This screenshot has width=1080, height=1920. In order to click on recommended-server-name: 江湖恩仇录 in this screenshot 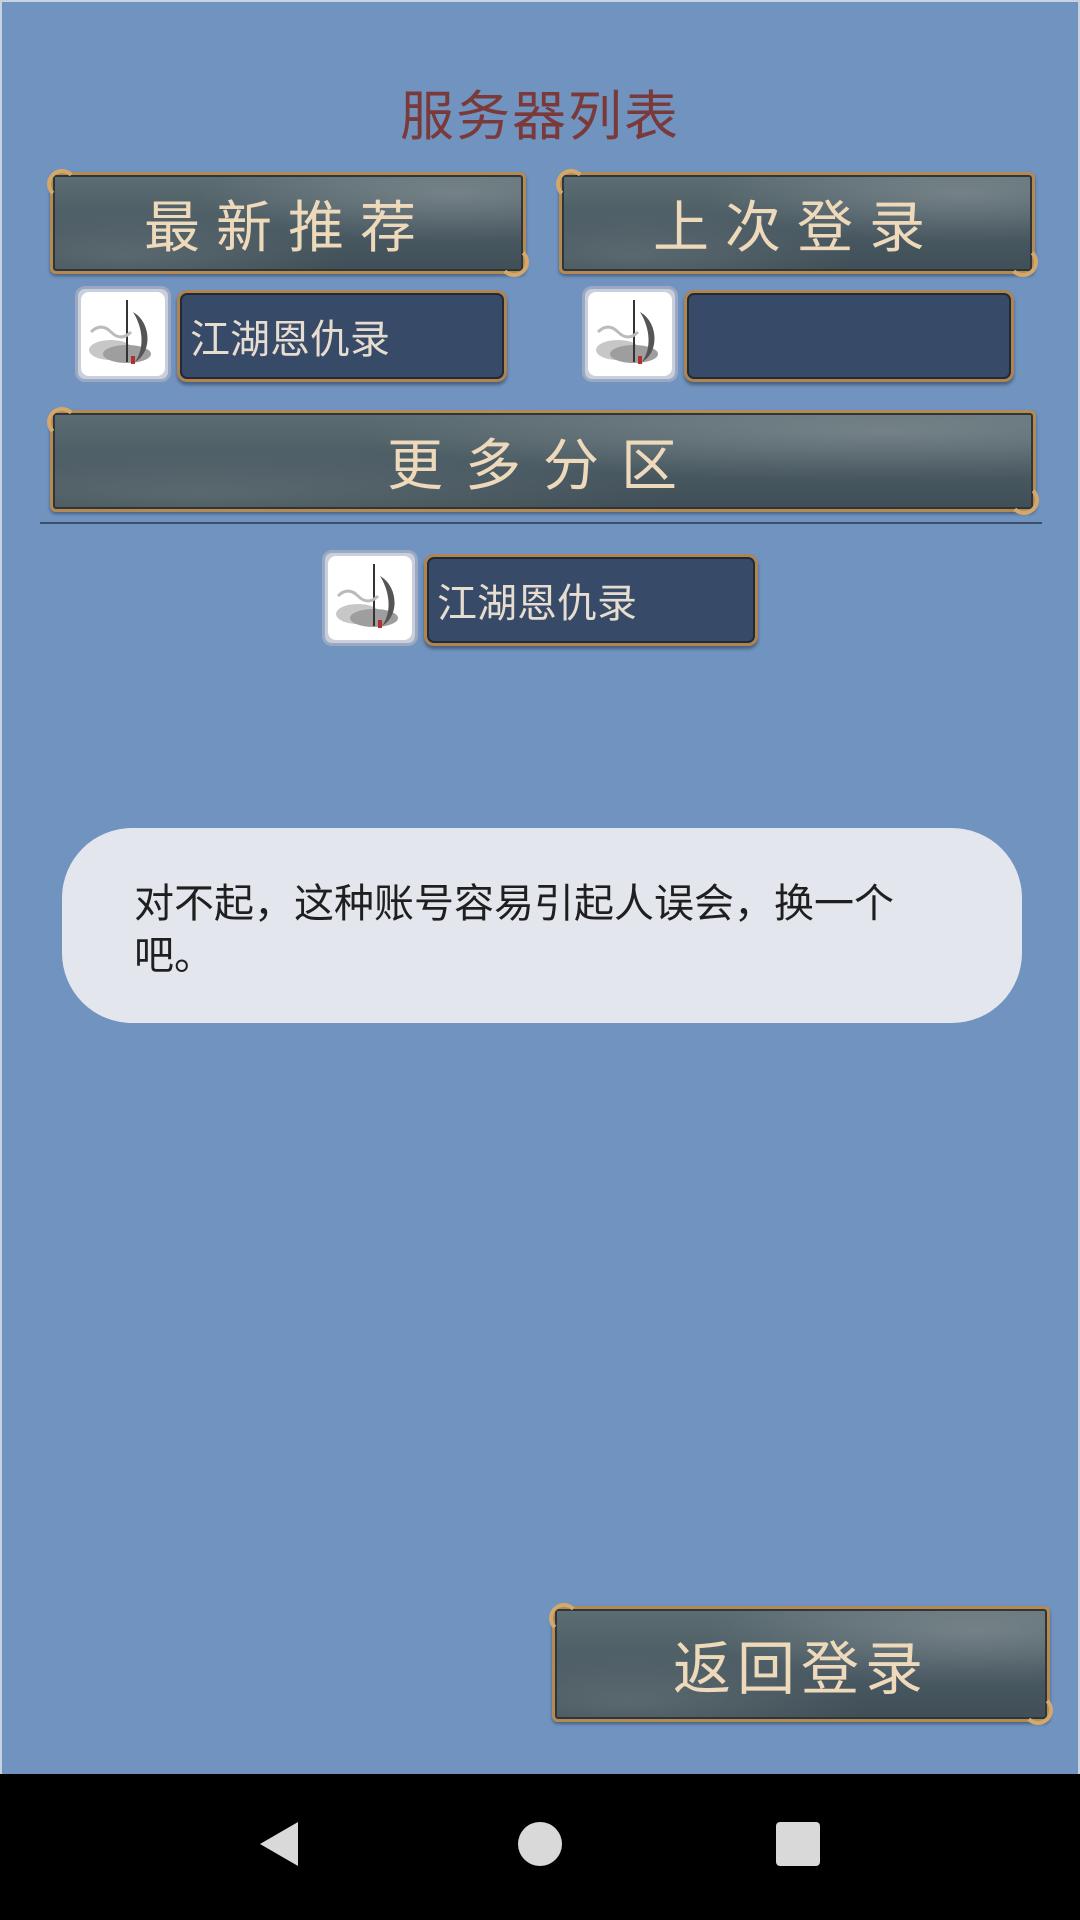, I will do `click(342, 336)`.